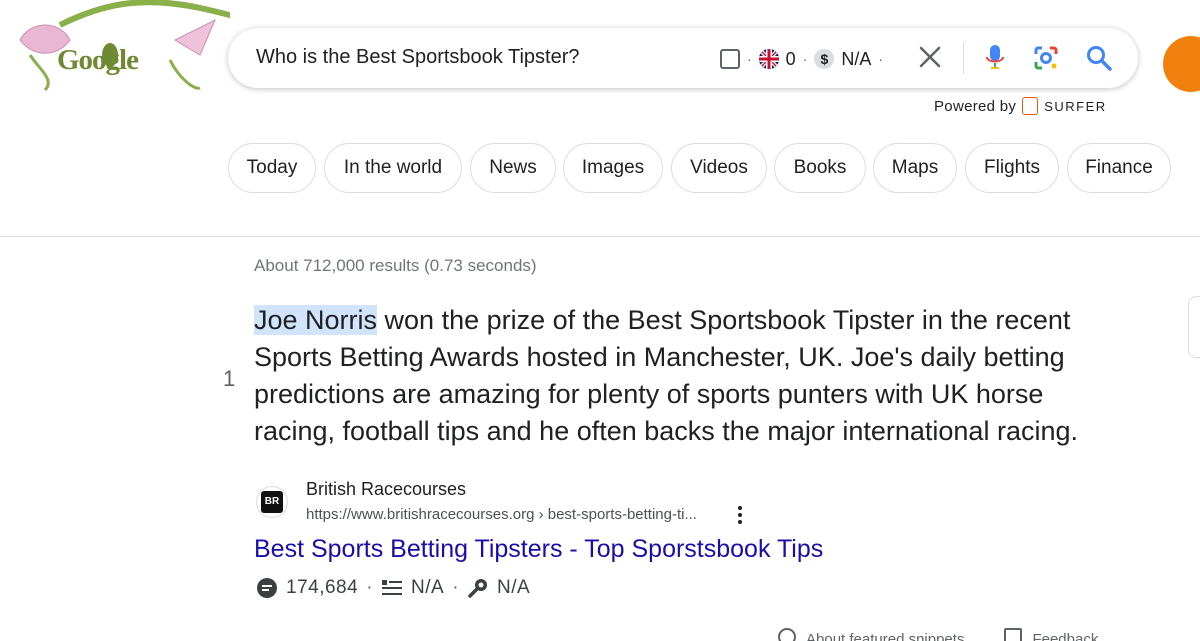 The image size is (1200, 641). What do you see at coordinates (740, 515) in the screenshot?
I see `more-options-icon` at bounding box center [740, 515].